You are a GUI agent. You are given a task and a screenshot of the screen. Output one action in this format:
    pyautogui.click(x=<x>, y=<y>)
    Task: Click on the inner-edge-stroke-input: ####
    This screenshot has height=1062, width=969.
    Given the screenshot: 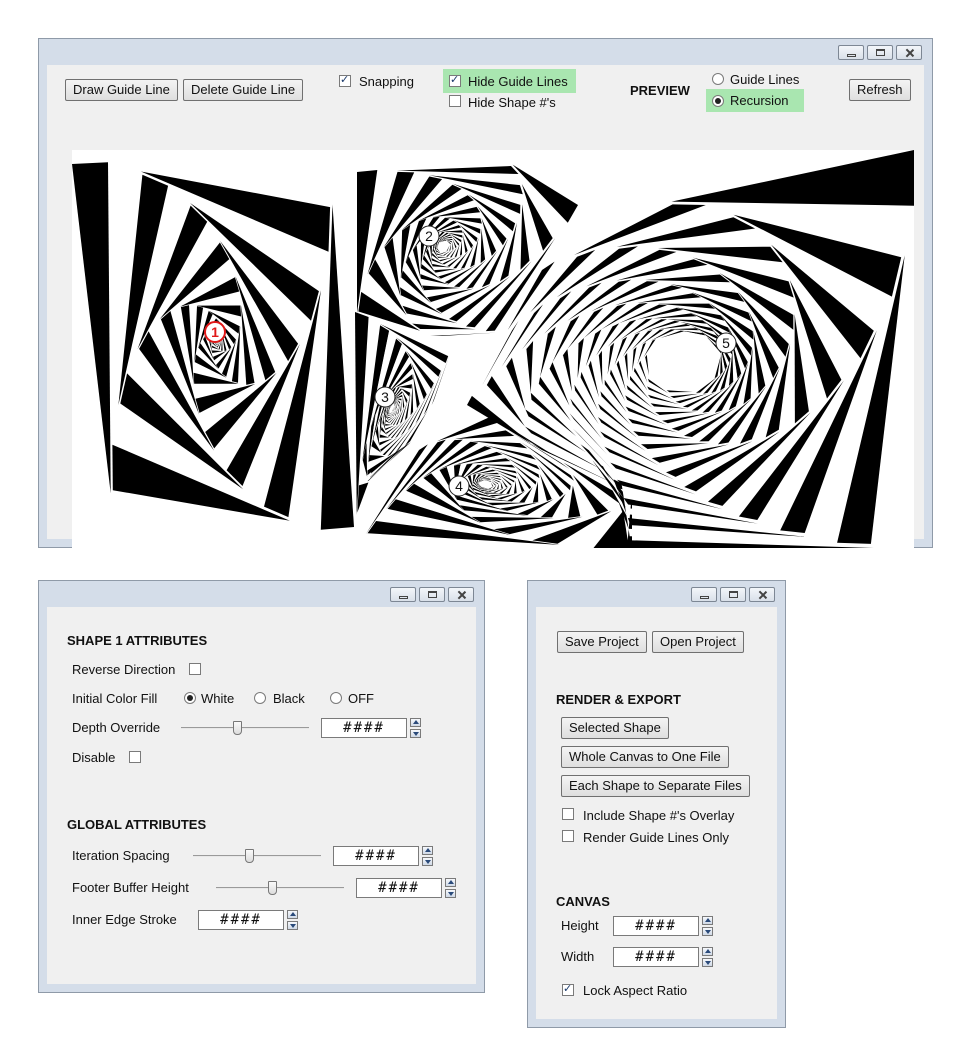 What is the action you would take?
    pyautogui.click(x=241, y=920)
    